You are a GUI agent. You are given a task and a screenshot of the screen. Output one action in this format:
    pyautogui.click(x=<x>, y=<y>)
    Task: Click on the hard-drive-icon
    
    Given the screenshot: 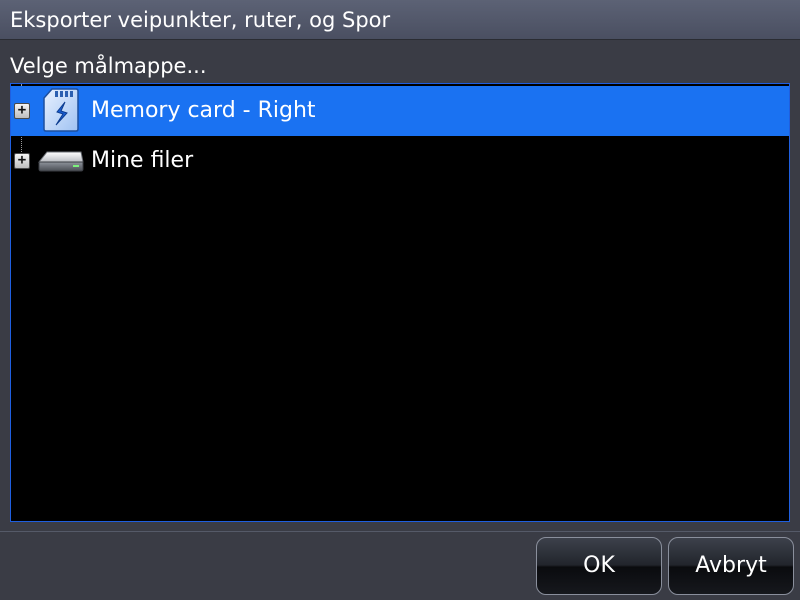 What is the action you would take?
    pyautogui.click(x=60, y=161)
    